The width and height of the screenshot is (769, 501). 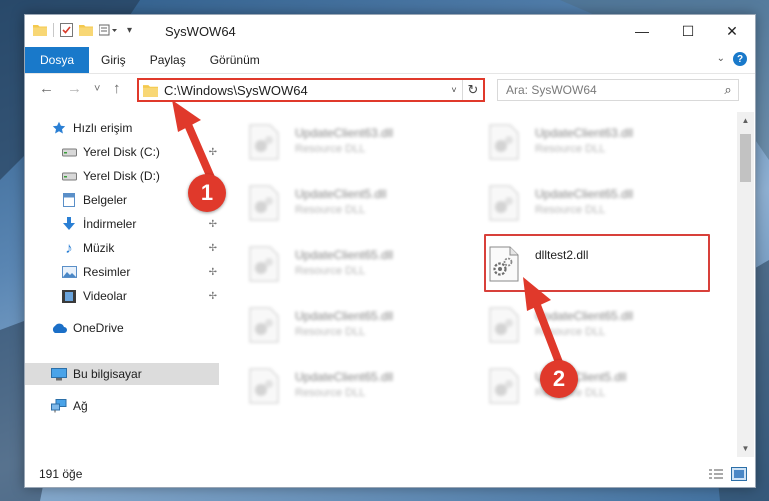 I want to click on music-icon: ♪, so click(x=69, y=248).